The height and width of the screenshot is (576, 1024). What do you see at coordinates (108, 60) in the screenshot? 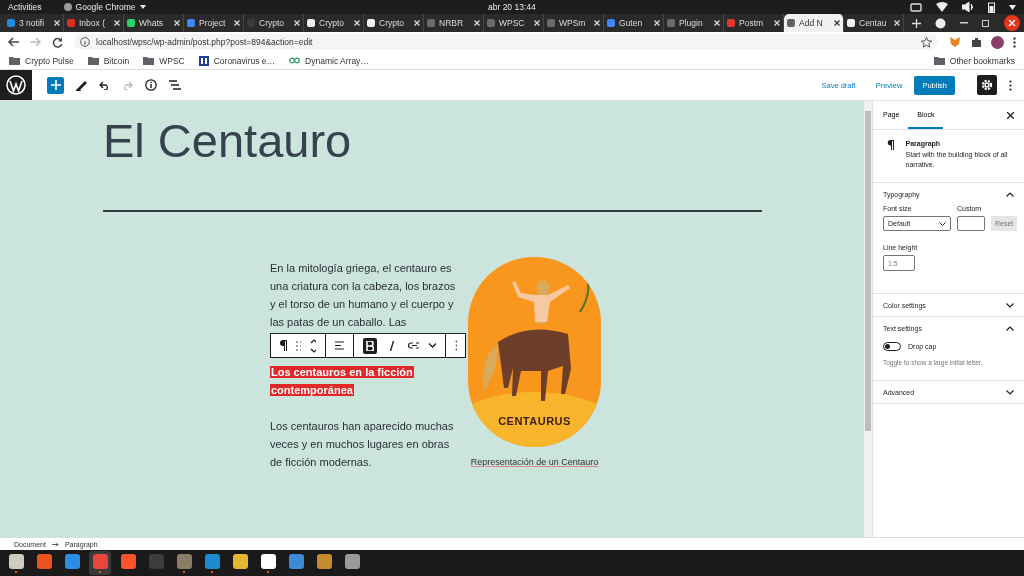
I see `bookmark: Bitcoin` at bounding box center [108, 60].